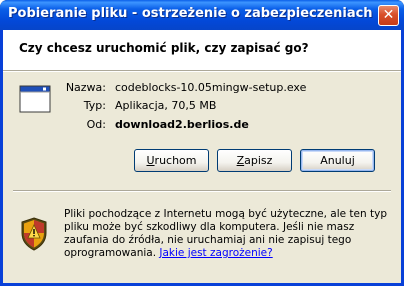 The width and height of the screenshot is (404, 286). I want to click on file-source-label: Od:, so click(96, 124).